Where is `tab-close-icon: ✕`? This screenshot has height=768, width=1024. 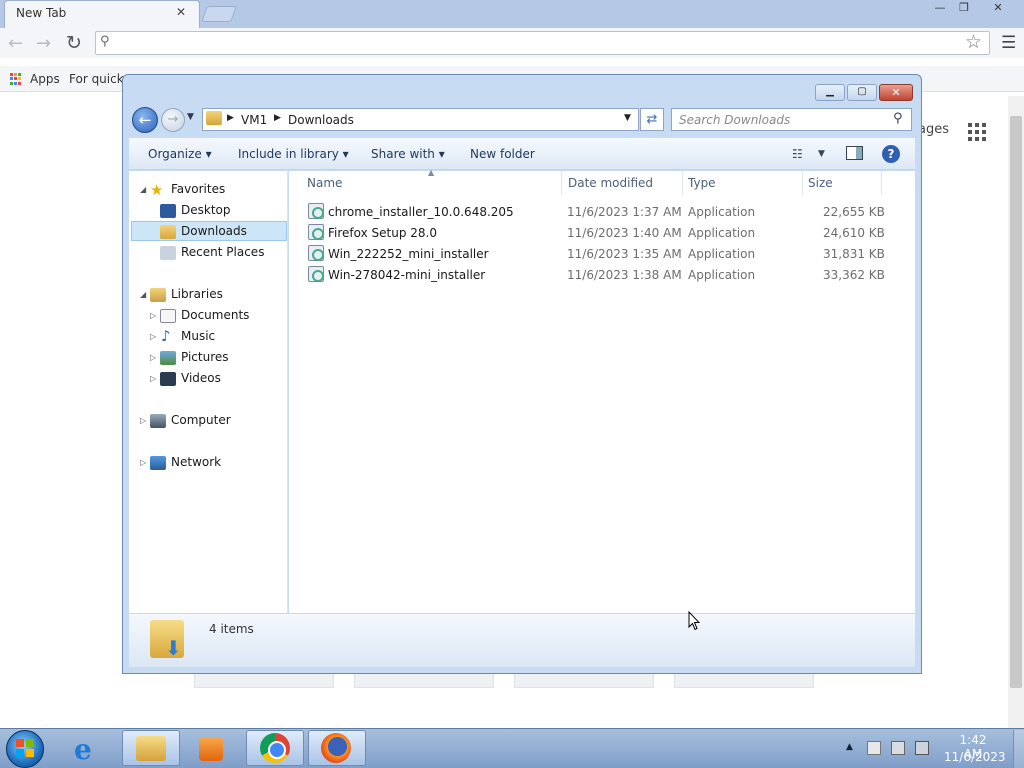
tab-close-icon: ✕ is located at coordinates (181, 12).